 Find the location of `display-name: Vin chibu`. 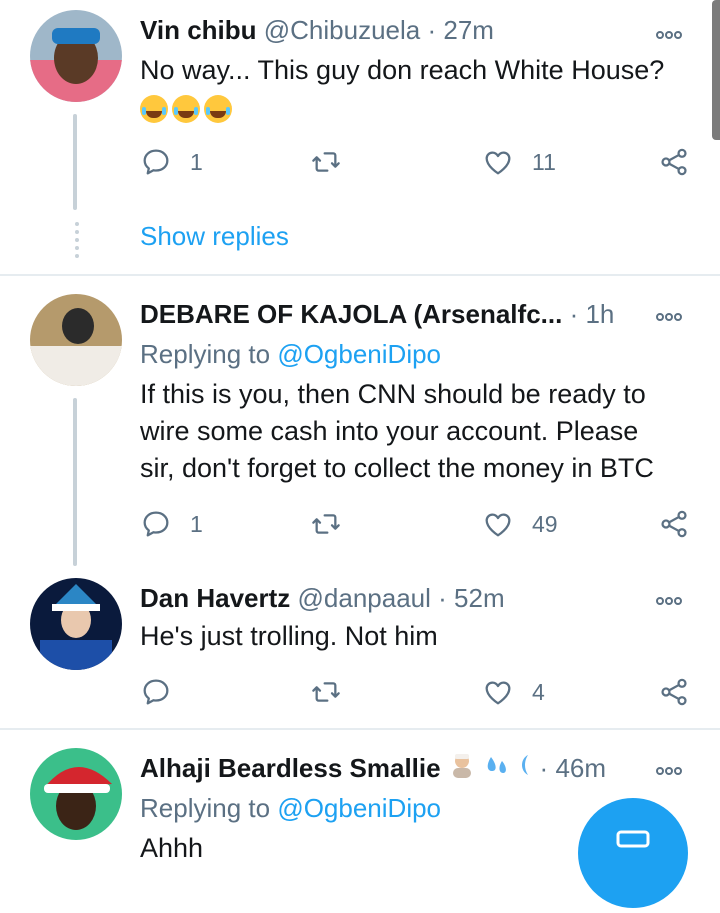

display-name: Vin chibu is located at coordinates (198, 30).